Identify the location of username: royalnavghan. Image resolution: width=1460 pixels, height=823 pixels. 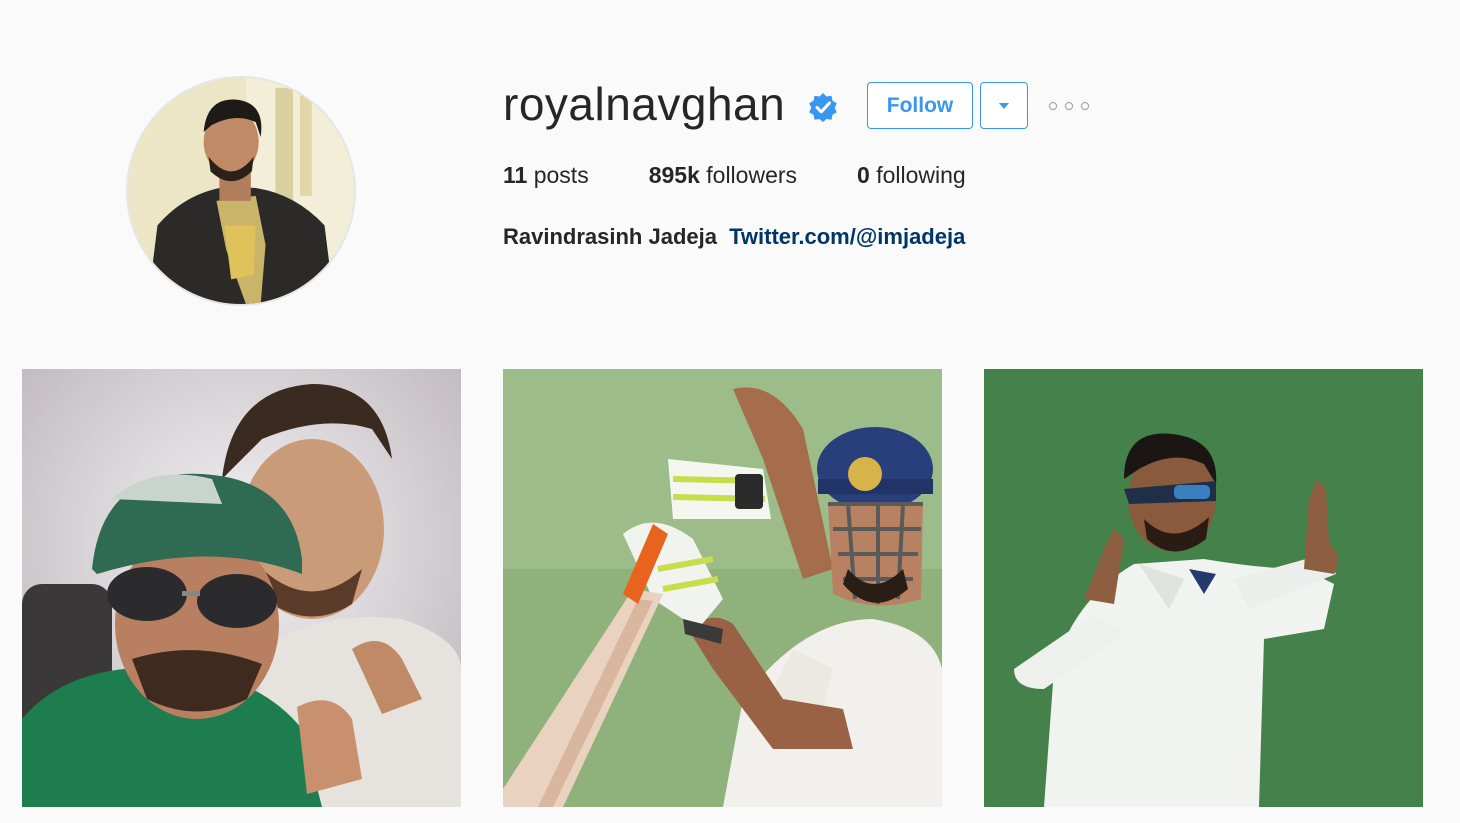
(644, 104).